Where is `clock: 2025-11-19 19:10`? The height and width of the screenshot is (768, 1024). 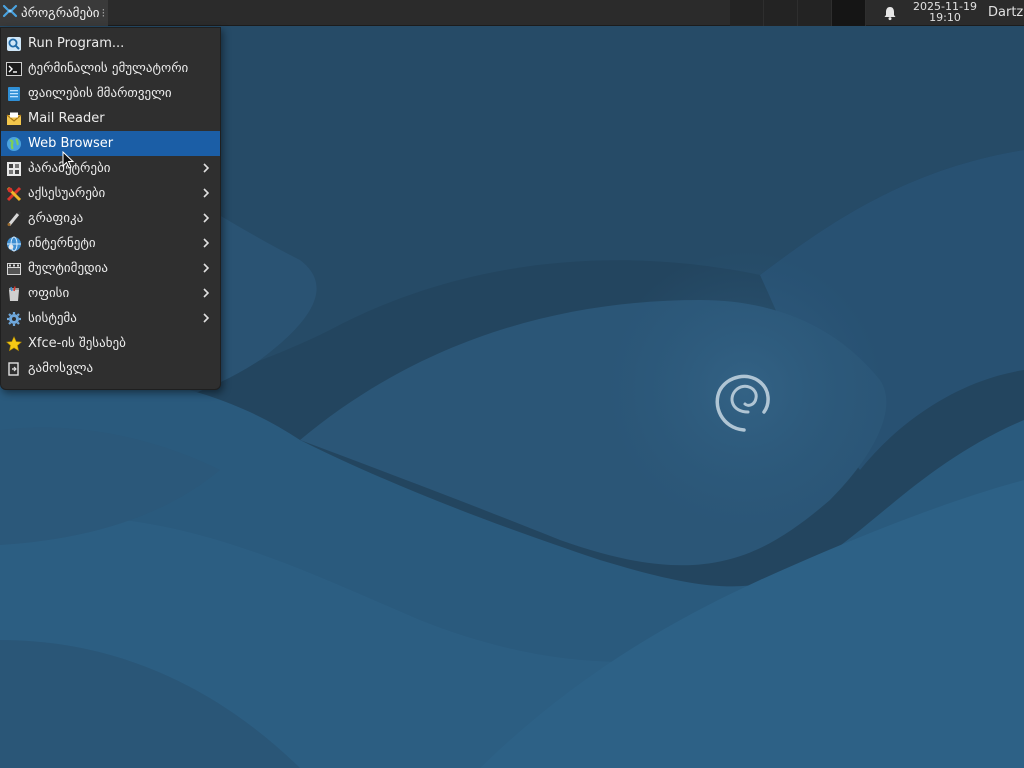 clock: 2025-11-19 19:10 is located at coordinates (945, 12).